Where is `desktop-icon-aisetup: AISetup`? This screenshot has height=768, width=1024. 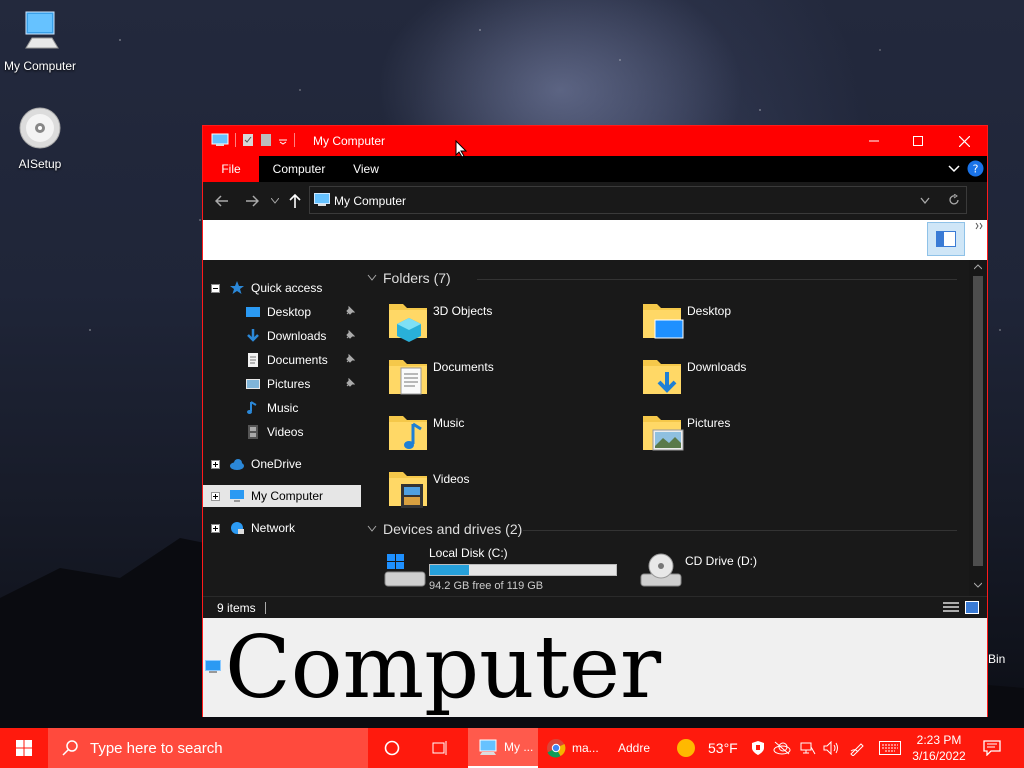 desktop-icon-aisetup: AISetup is located at coordinates (40, 138).